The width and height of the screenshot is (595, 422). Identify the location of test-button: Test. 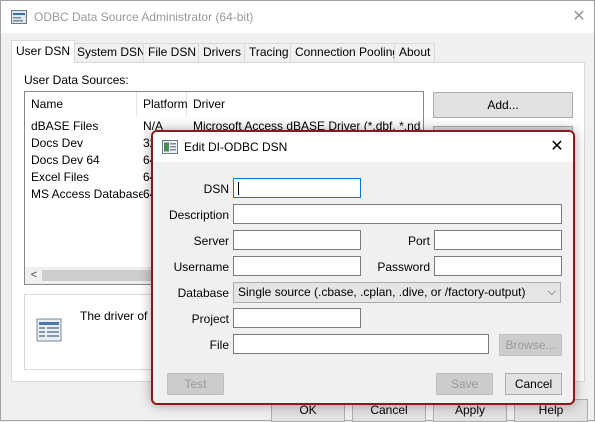
(195, 384).